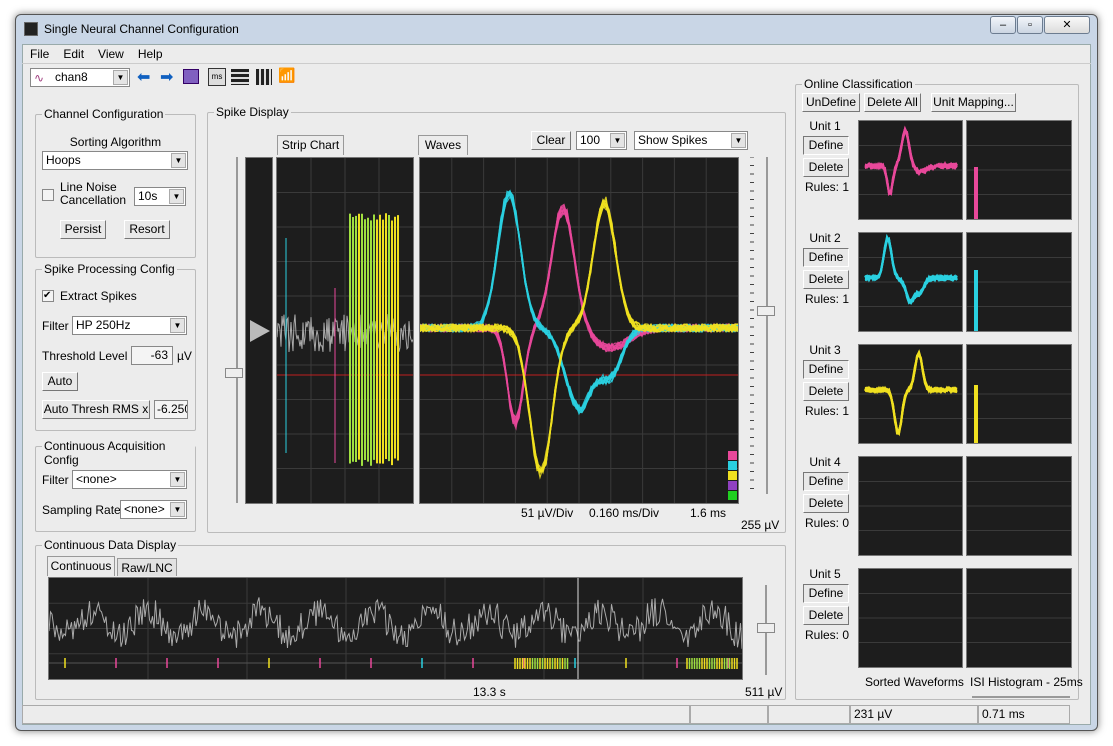 The image size is (1113, 746). What do you see at coordinates (825, 462) in the screenshot?
I see `unit-name: Unit 4` at bounding box center [825, 462].